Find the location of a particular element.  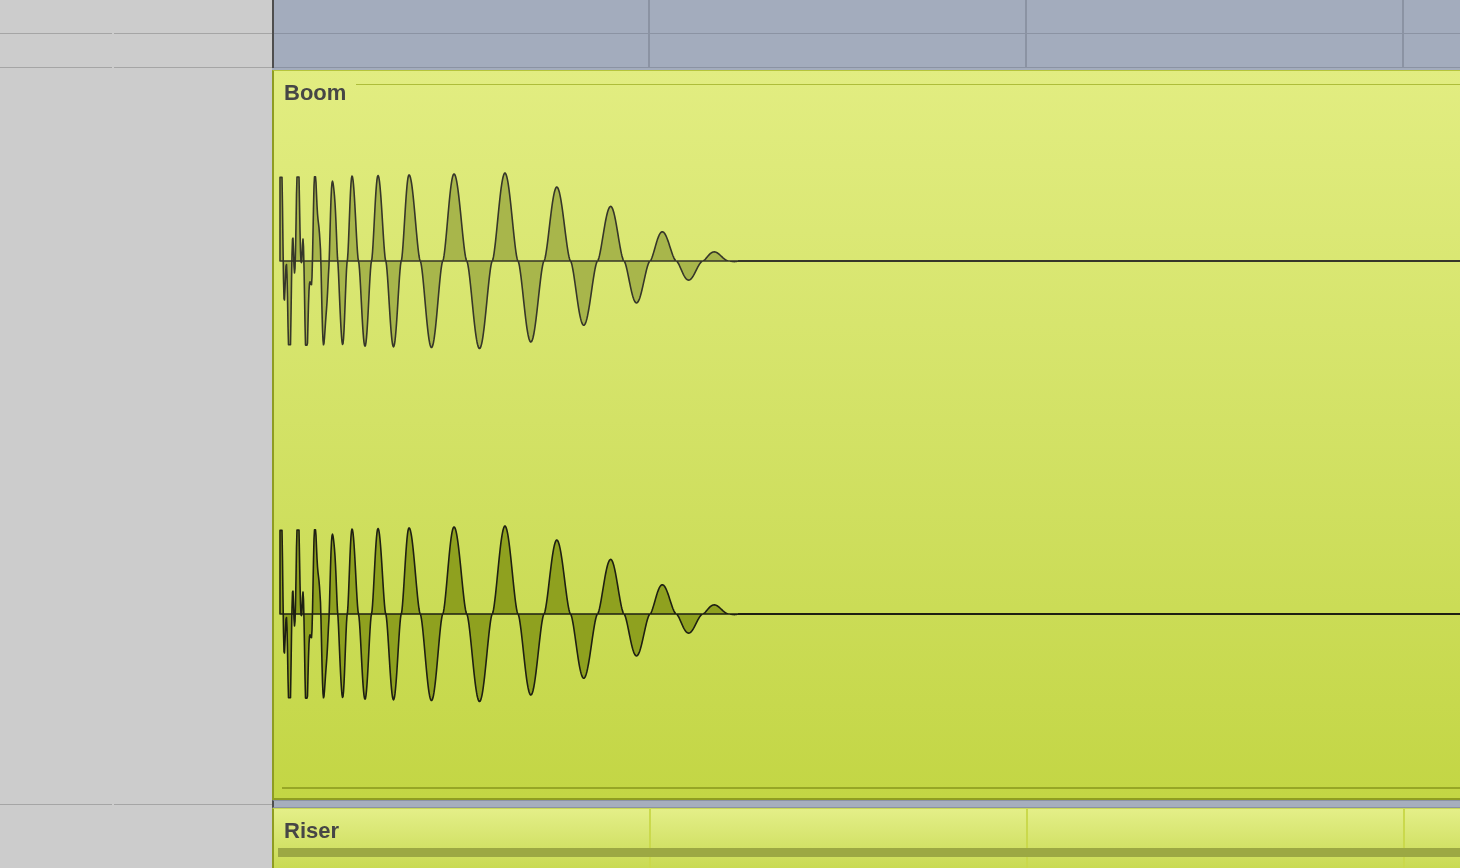

clip-title: Boom is located at coordinates (315, 93).